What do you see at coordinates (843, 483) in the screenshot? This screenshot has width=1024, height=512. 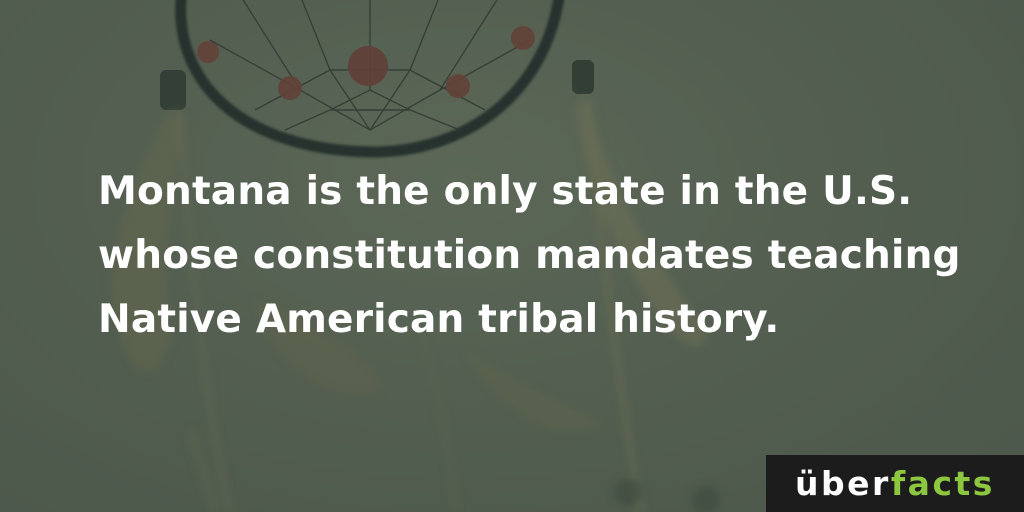 I see `brand-logo-uber: über` at bounding box center [843, 483].